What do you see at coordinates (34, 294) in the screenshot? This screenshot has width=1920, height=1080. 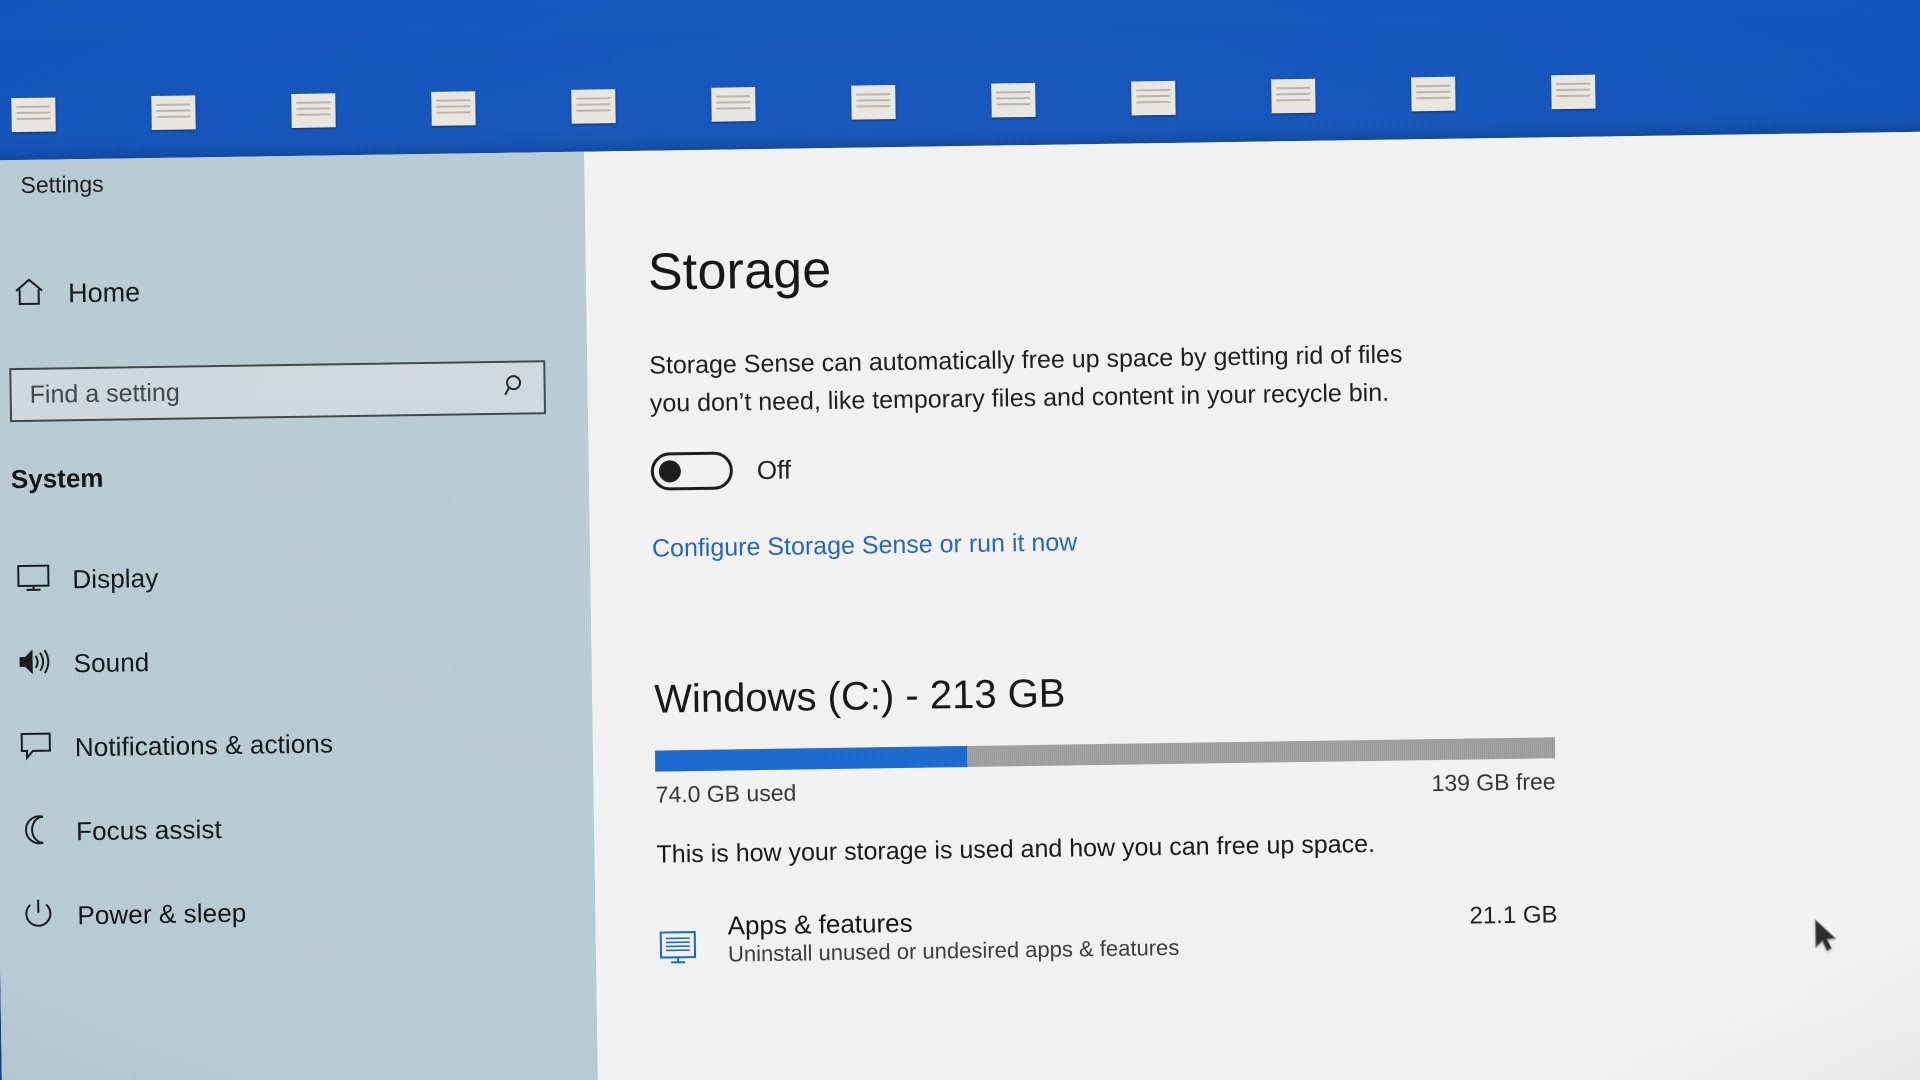 I see `home-icon` at bounding box center [34, 294].